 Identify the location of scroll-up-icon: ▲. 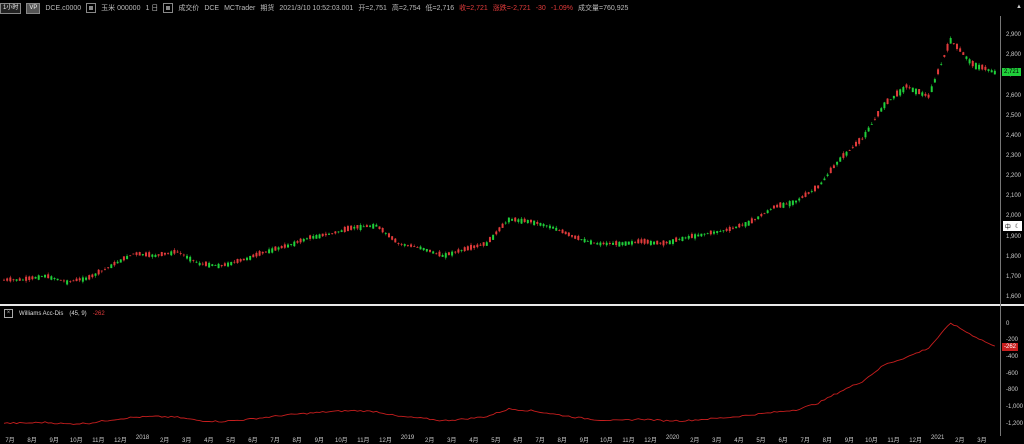
(1019, 7).